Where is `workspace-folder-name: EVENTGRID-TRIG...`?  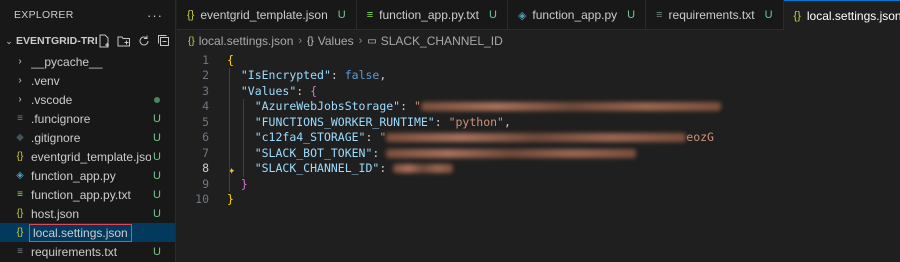 workspace-folder-name: EVENTGRID-TRIG... is located at coordinates (56, 41).